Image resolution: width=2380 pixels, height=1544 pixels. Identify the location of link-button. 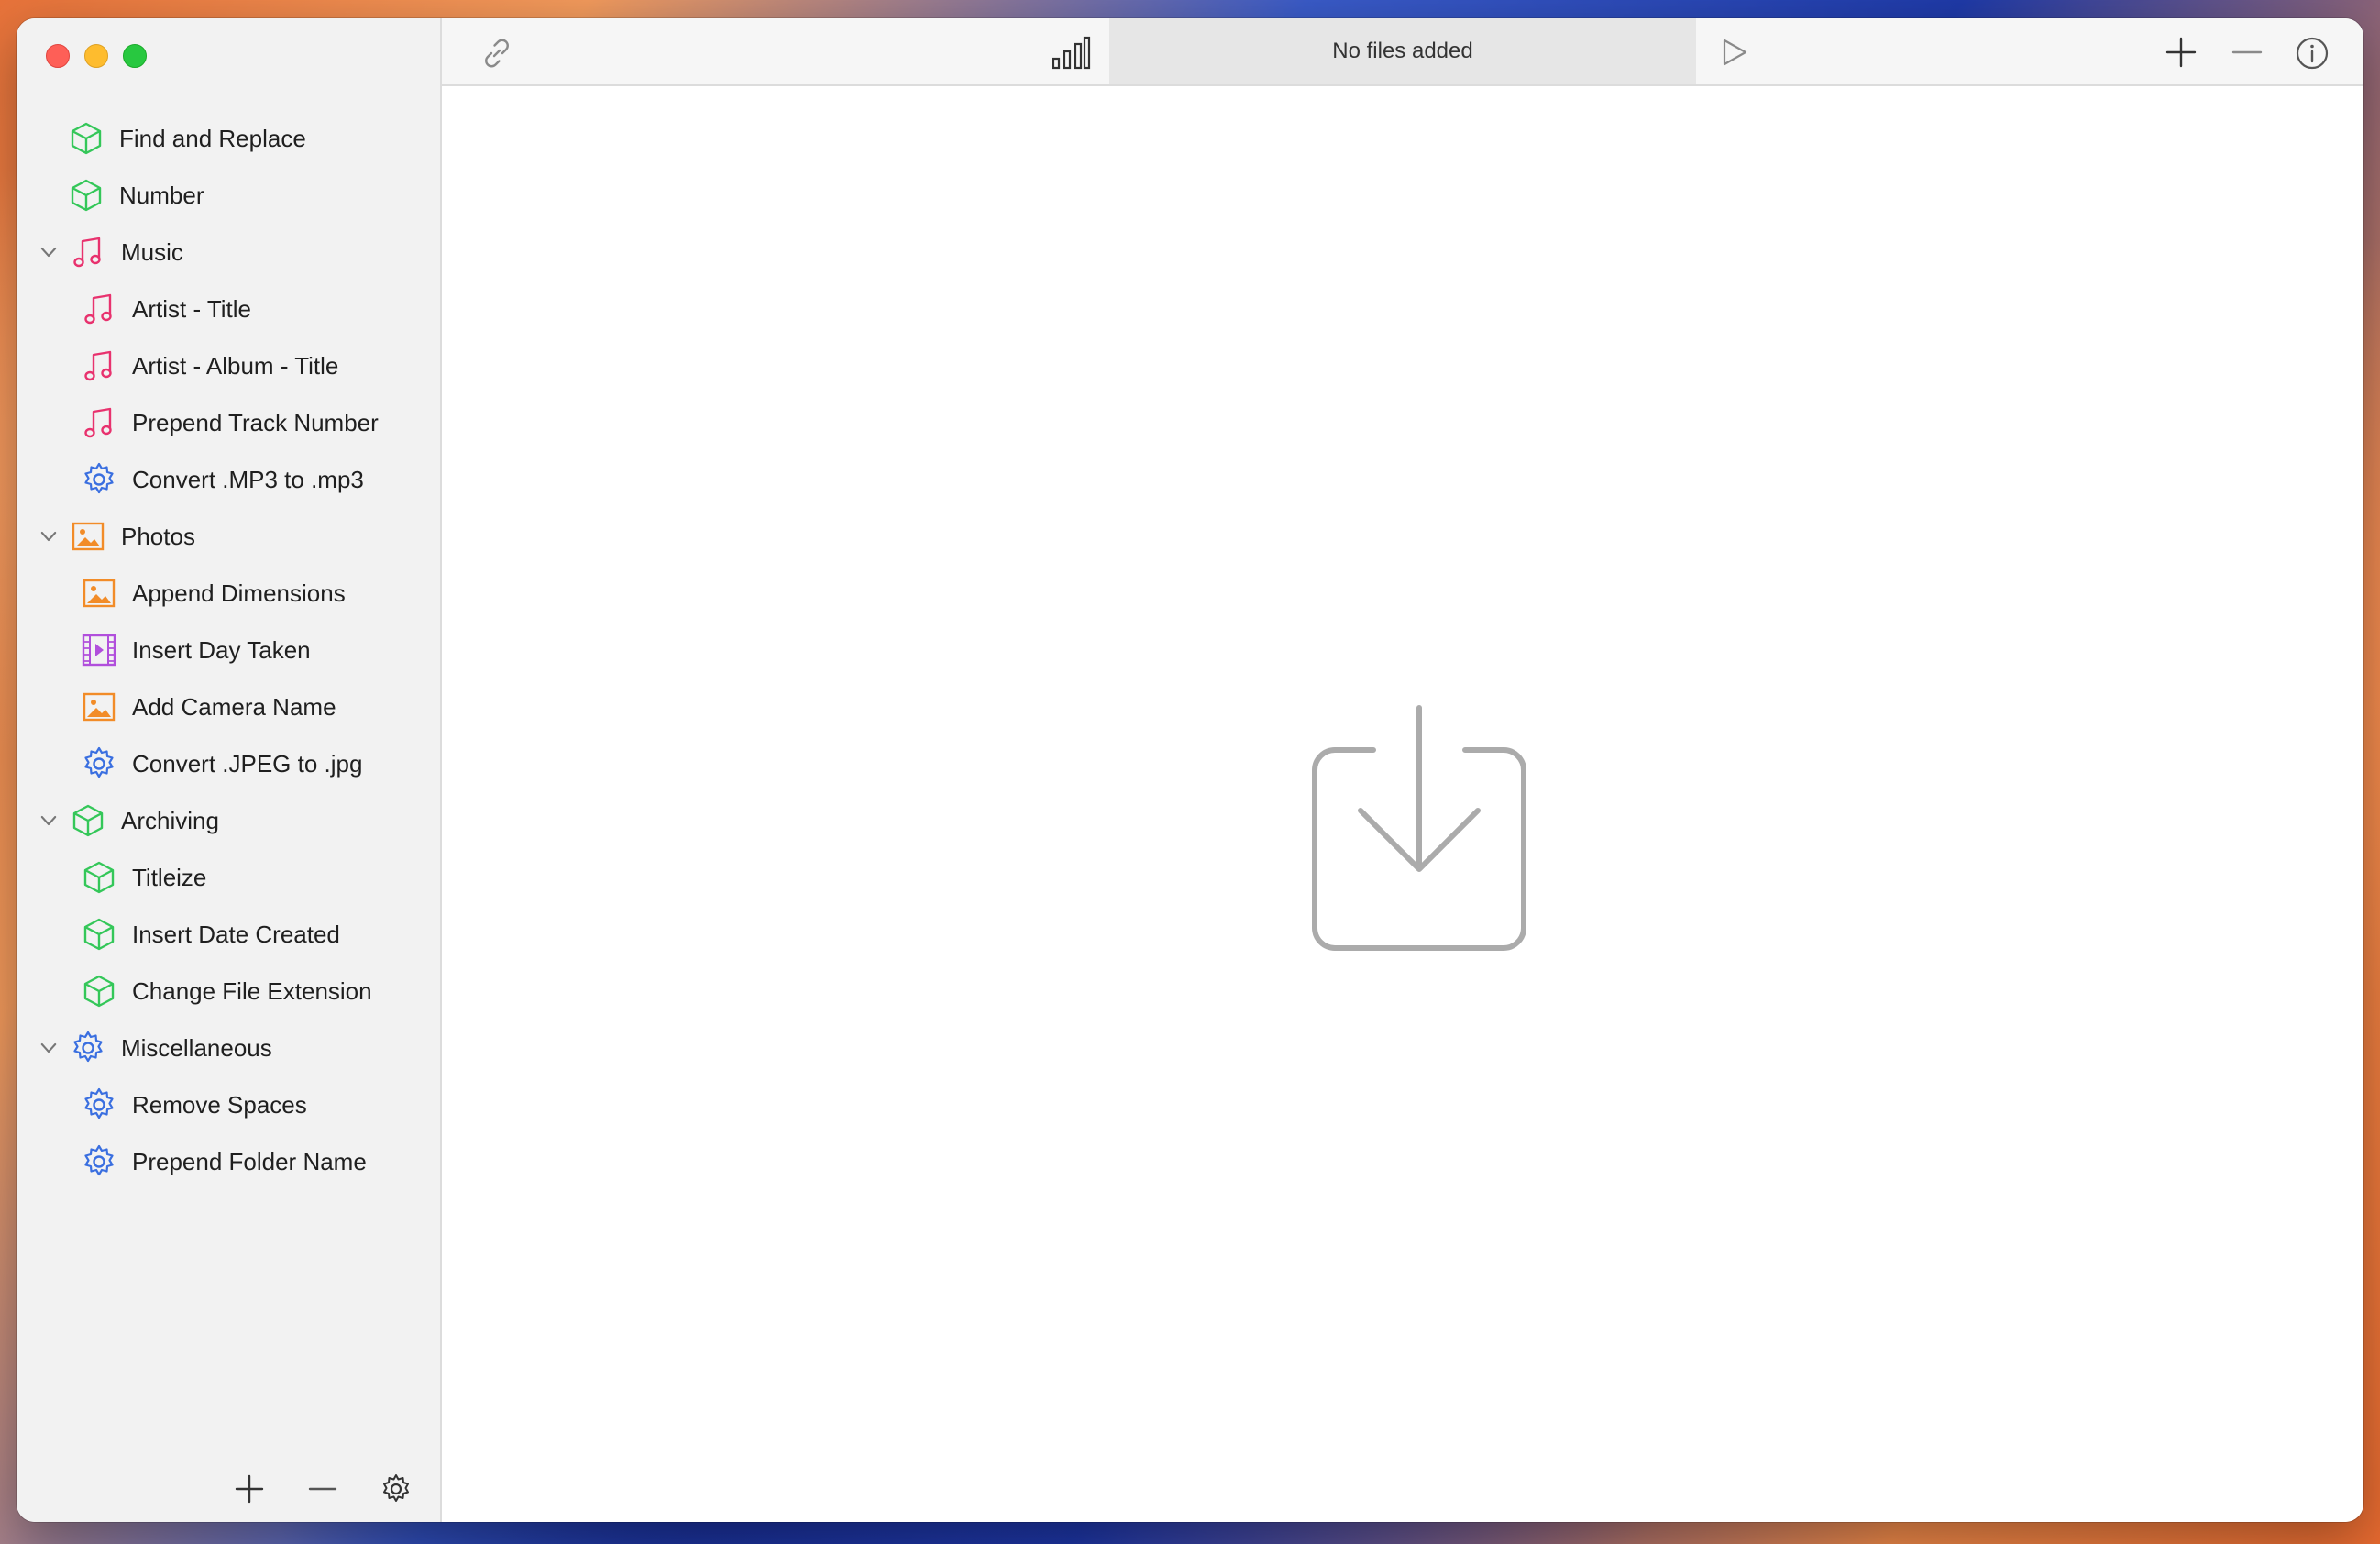
(497, 53).